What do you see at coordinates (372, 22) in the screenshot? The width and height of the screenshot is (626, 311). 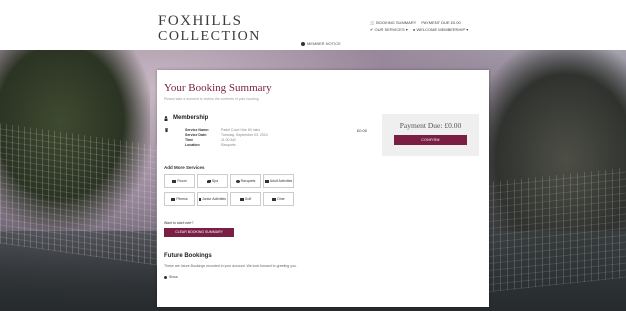 I see `cart-icon: 🛒` at bounding box center [372, 22].